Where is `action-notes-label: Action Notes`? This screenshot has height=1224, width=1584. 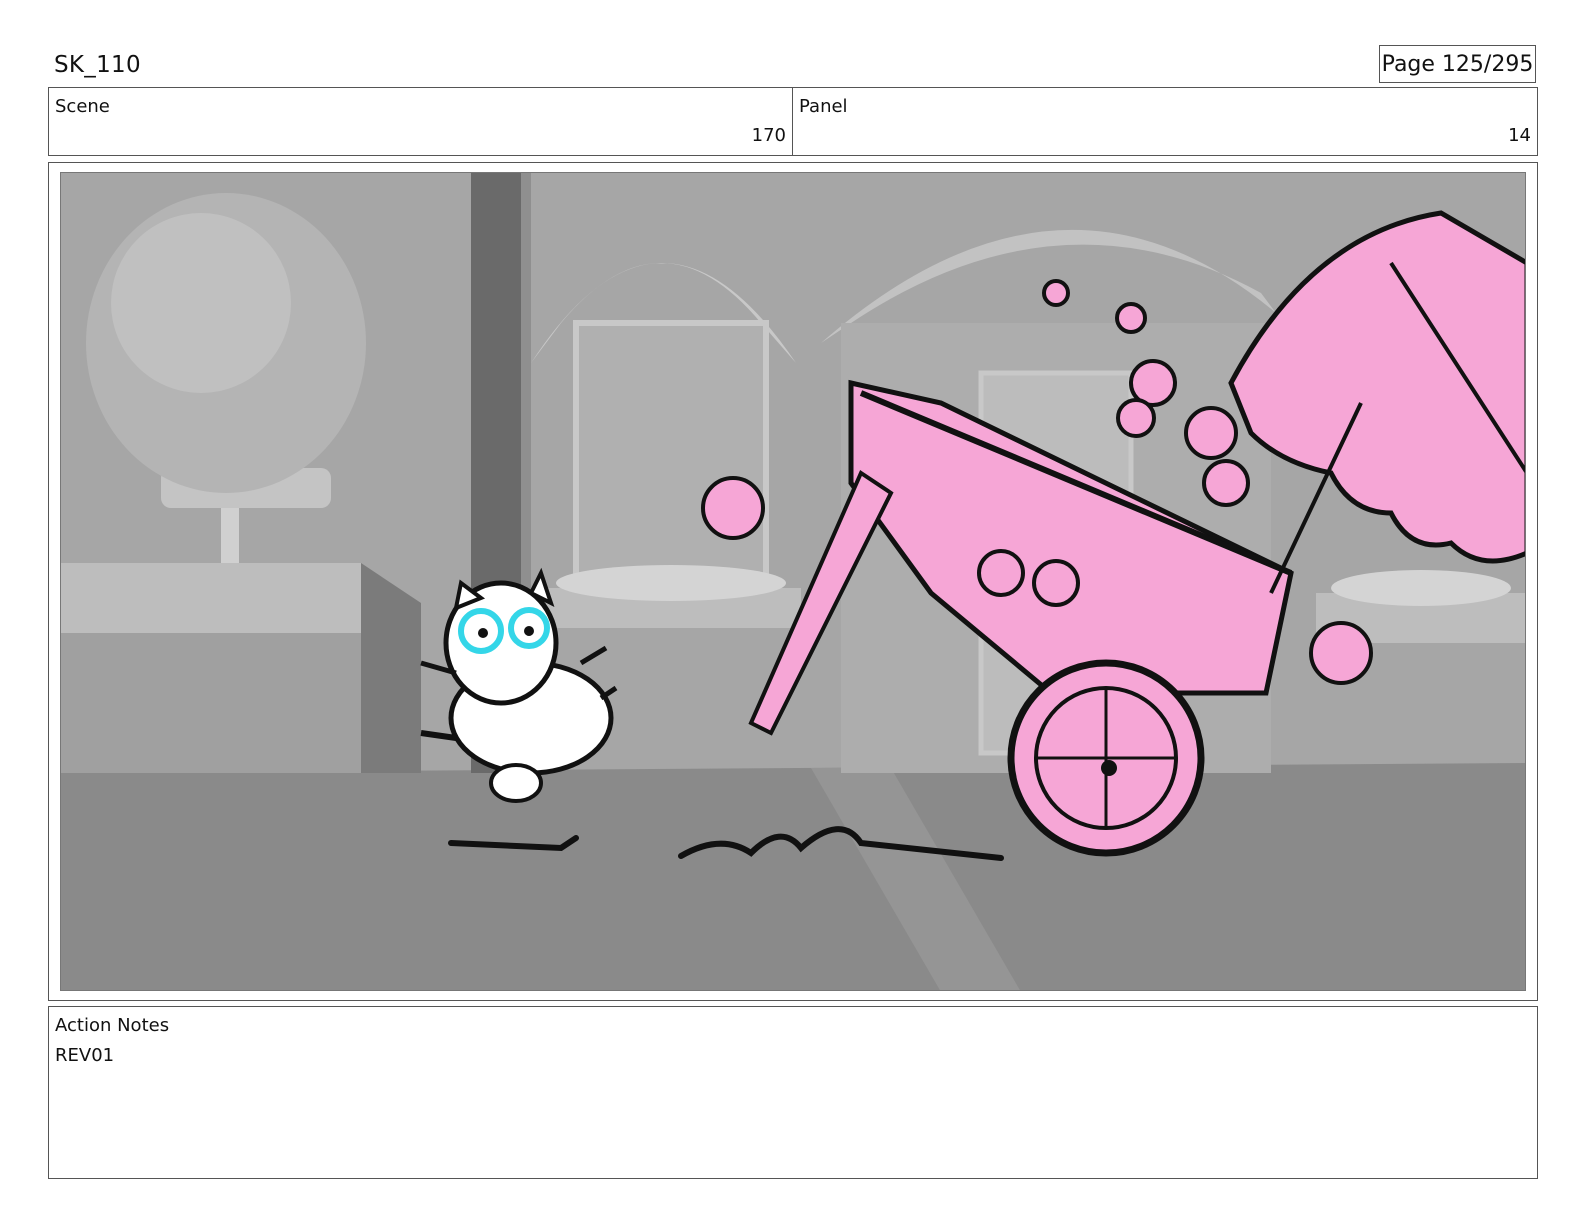 action-notes-label: Action Notes is located at coordinates (112, 1025).